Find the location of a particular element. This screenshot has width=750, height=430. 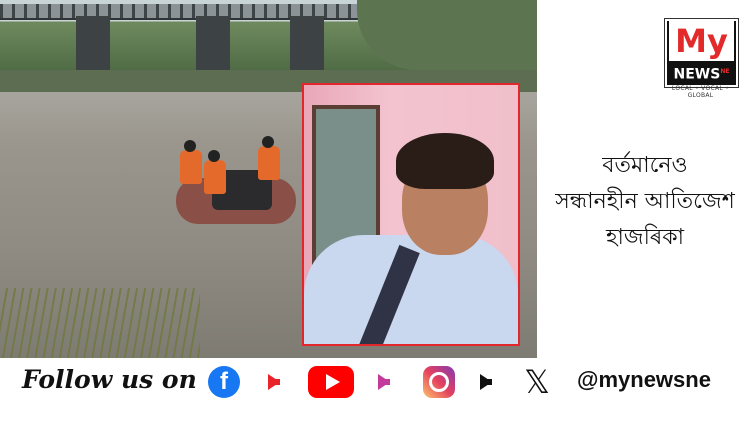

logo-news-word: NEWS is located at coordinates (697, 74).